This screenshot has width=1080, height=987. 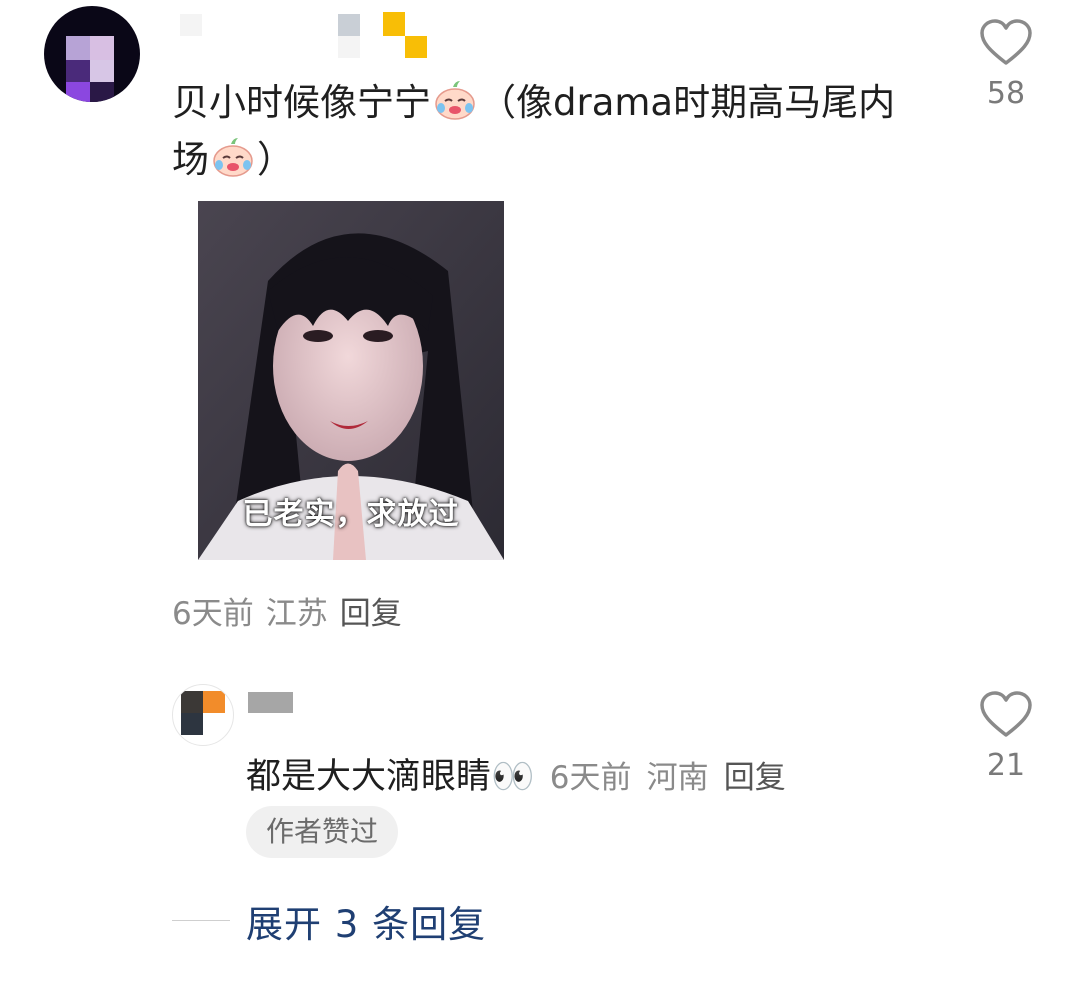 What do you see at coordinates (537, 131) in the screenshot?
I see `comment-text: 贝小时候像宁宁 （像drama时期高马尾内场 ）` at bounding box center [537, 131].